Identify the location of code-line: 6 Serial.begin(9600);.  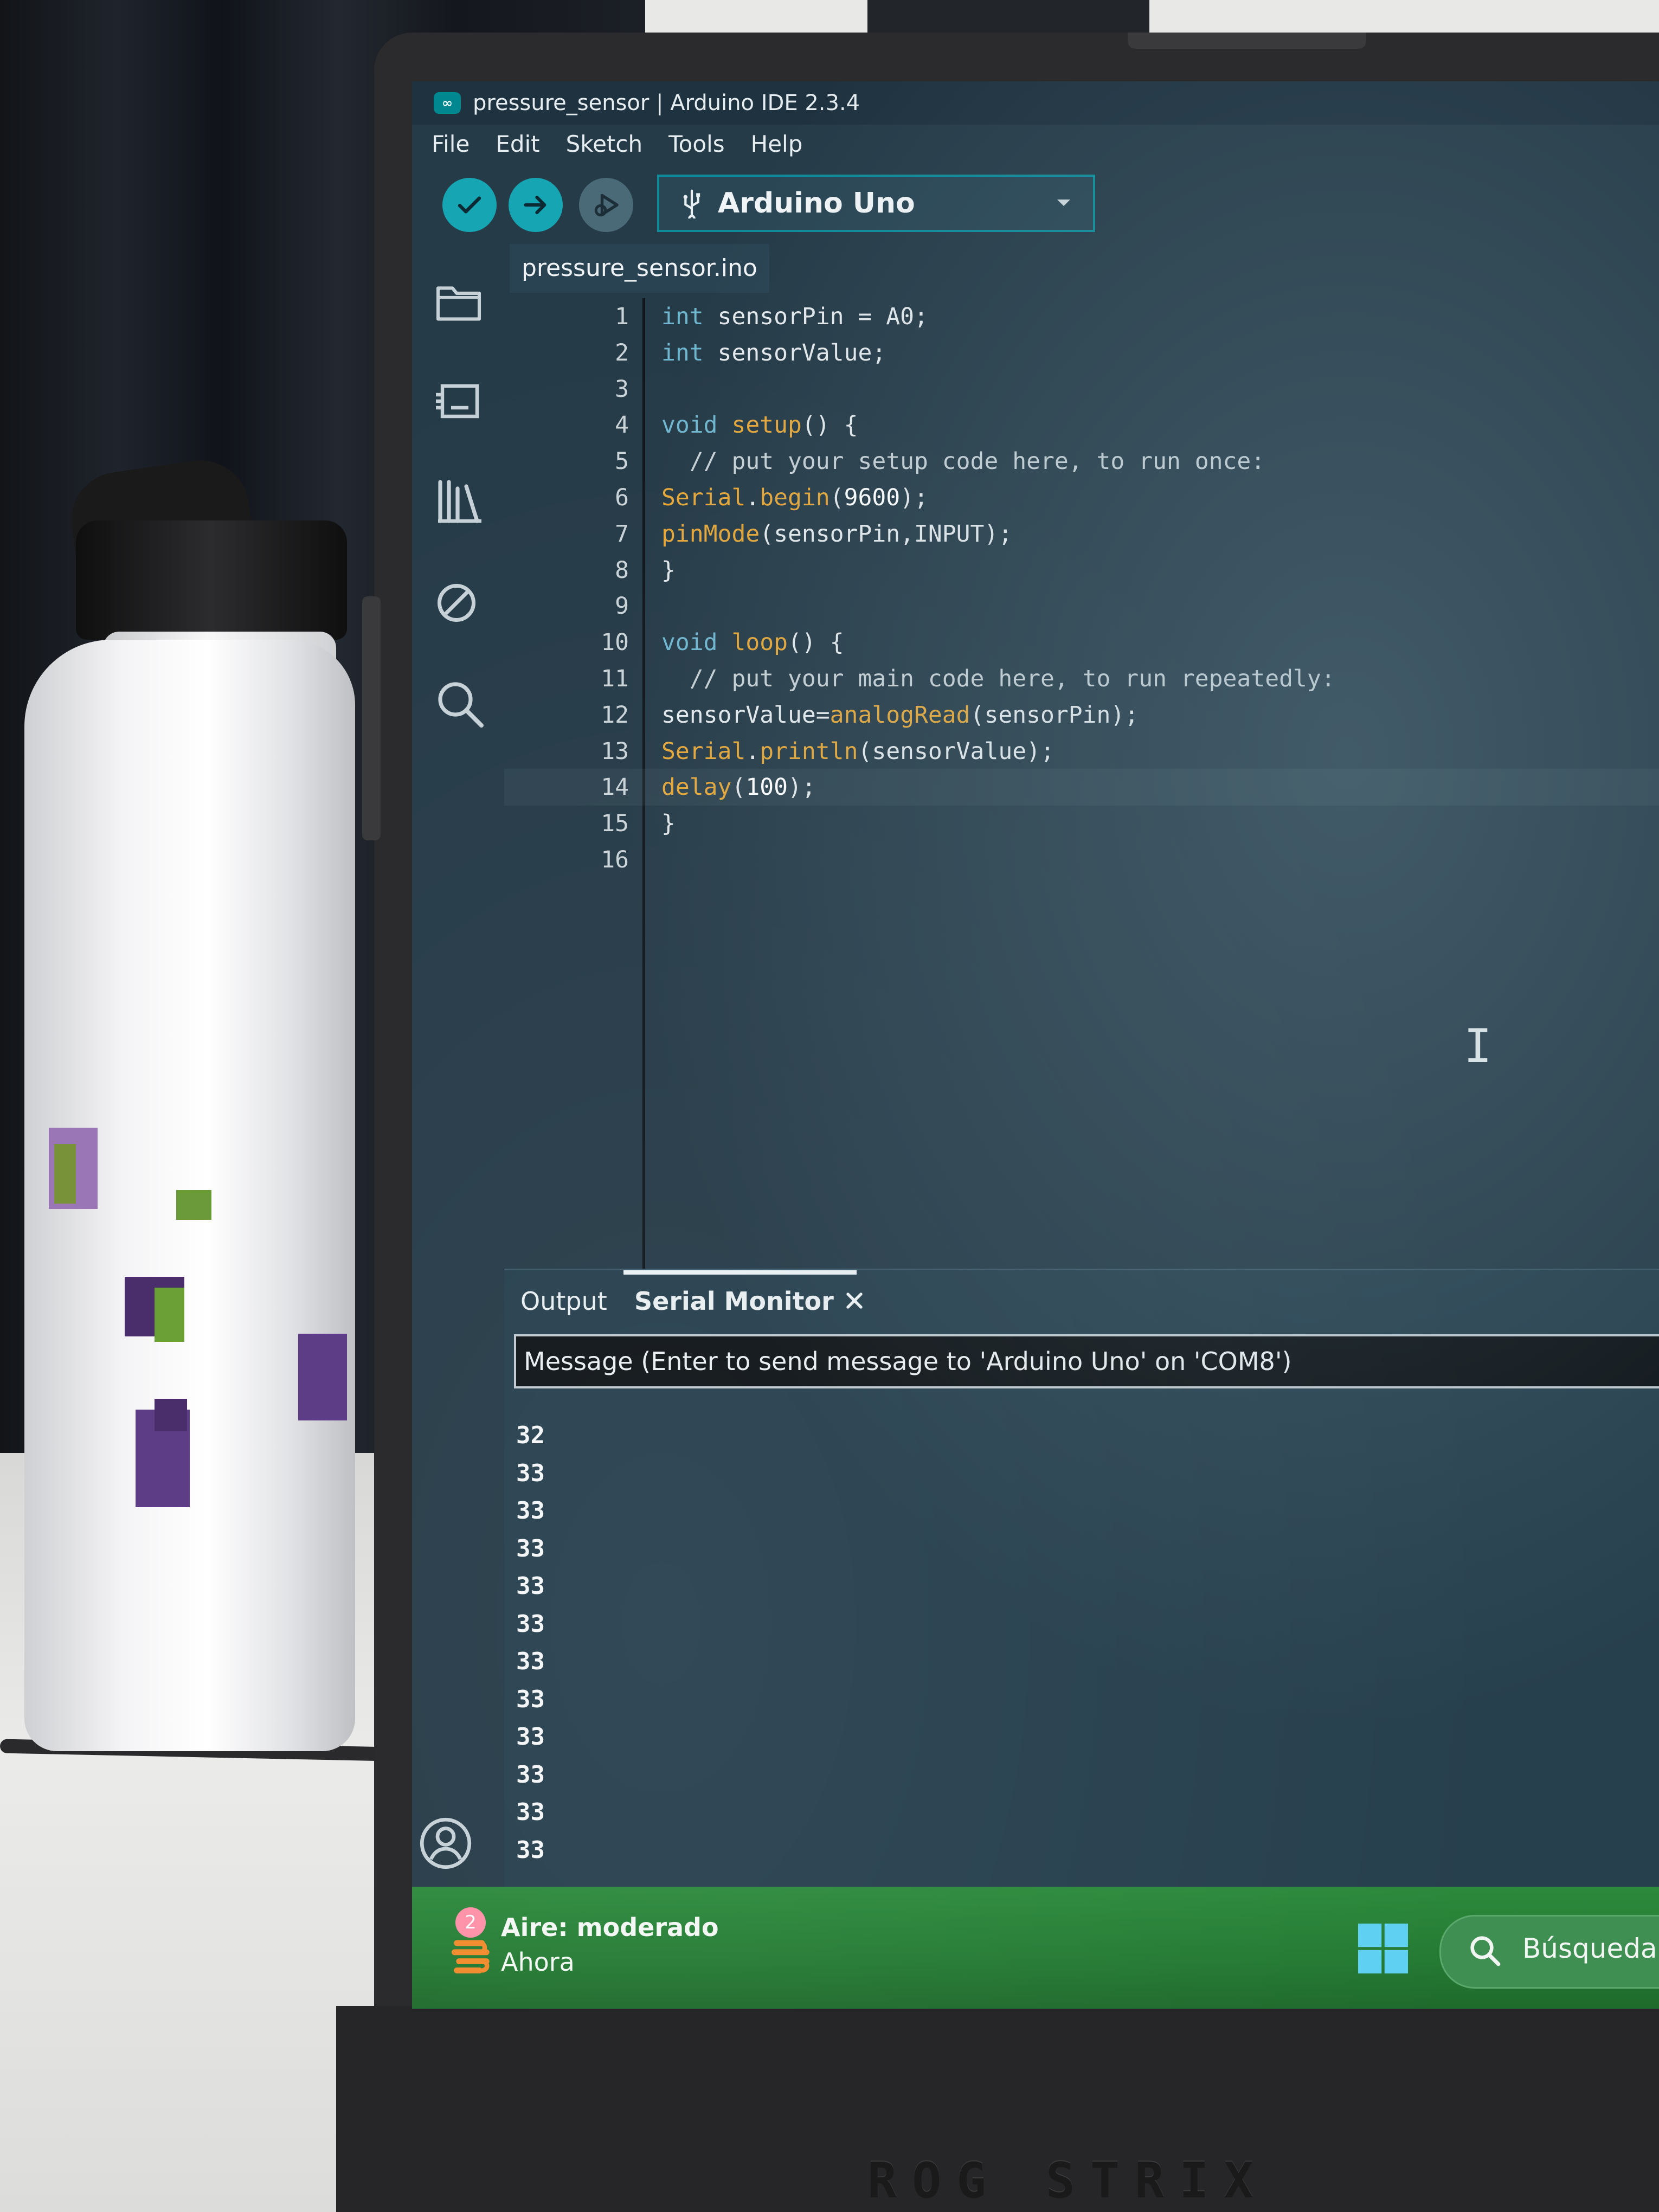
(1081, 497).